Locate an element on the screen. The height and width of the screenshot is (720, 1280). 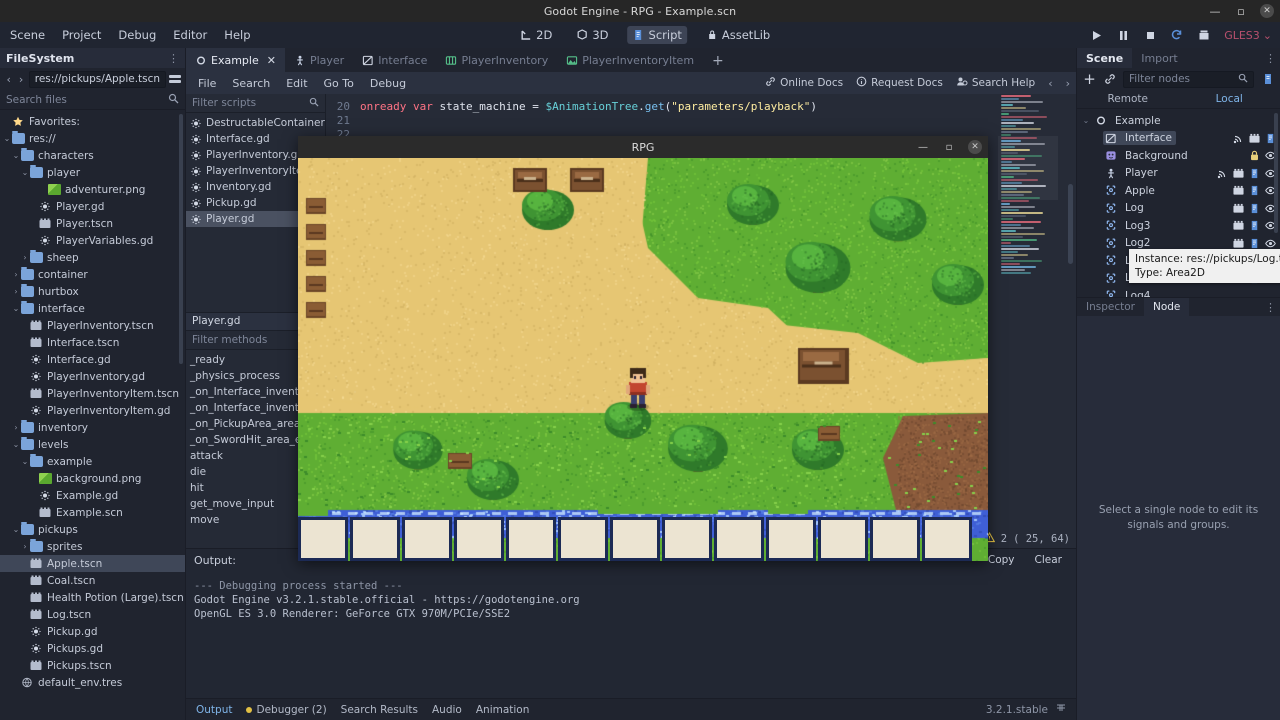
game-minimize-button: — is located at coordinates (923, 147).